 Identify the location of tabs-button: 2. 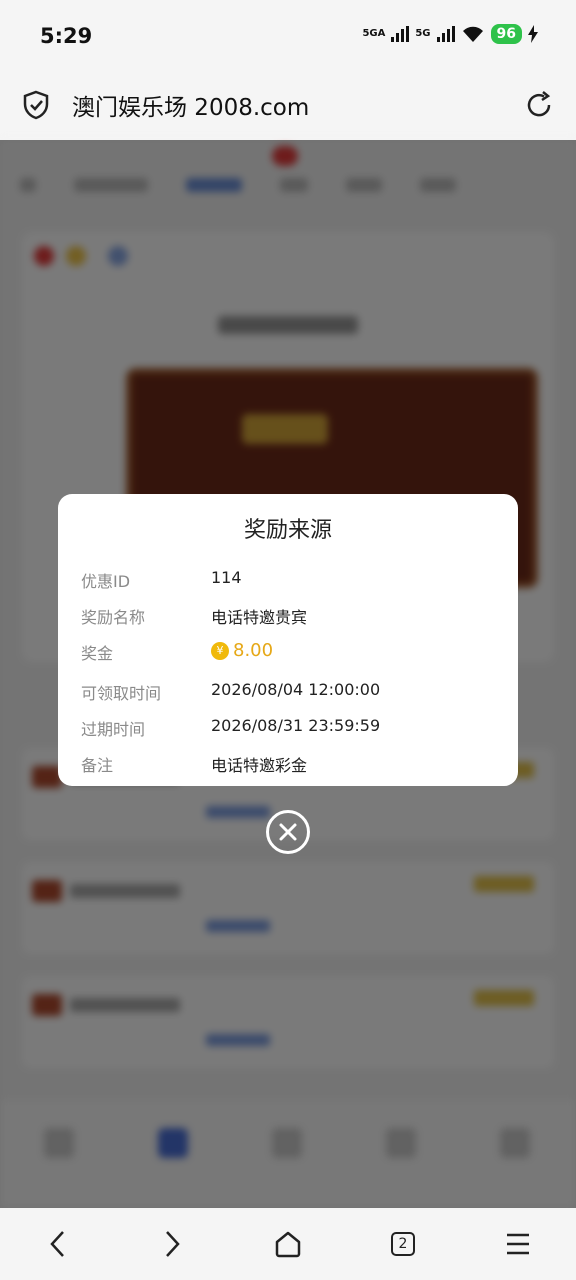
(403, 1244).